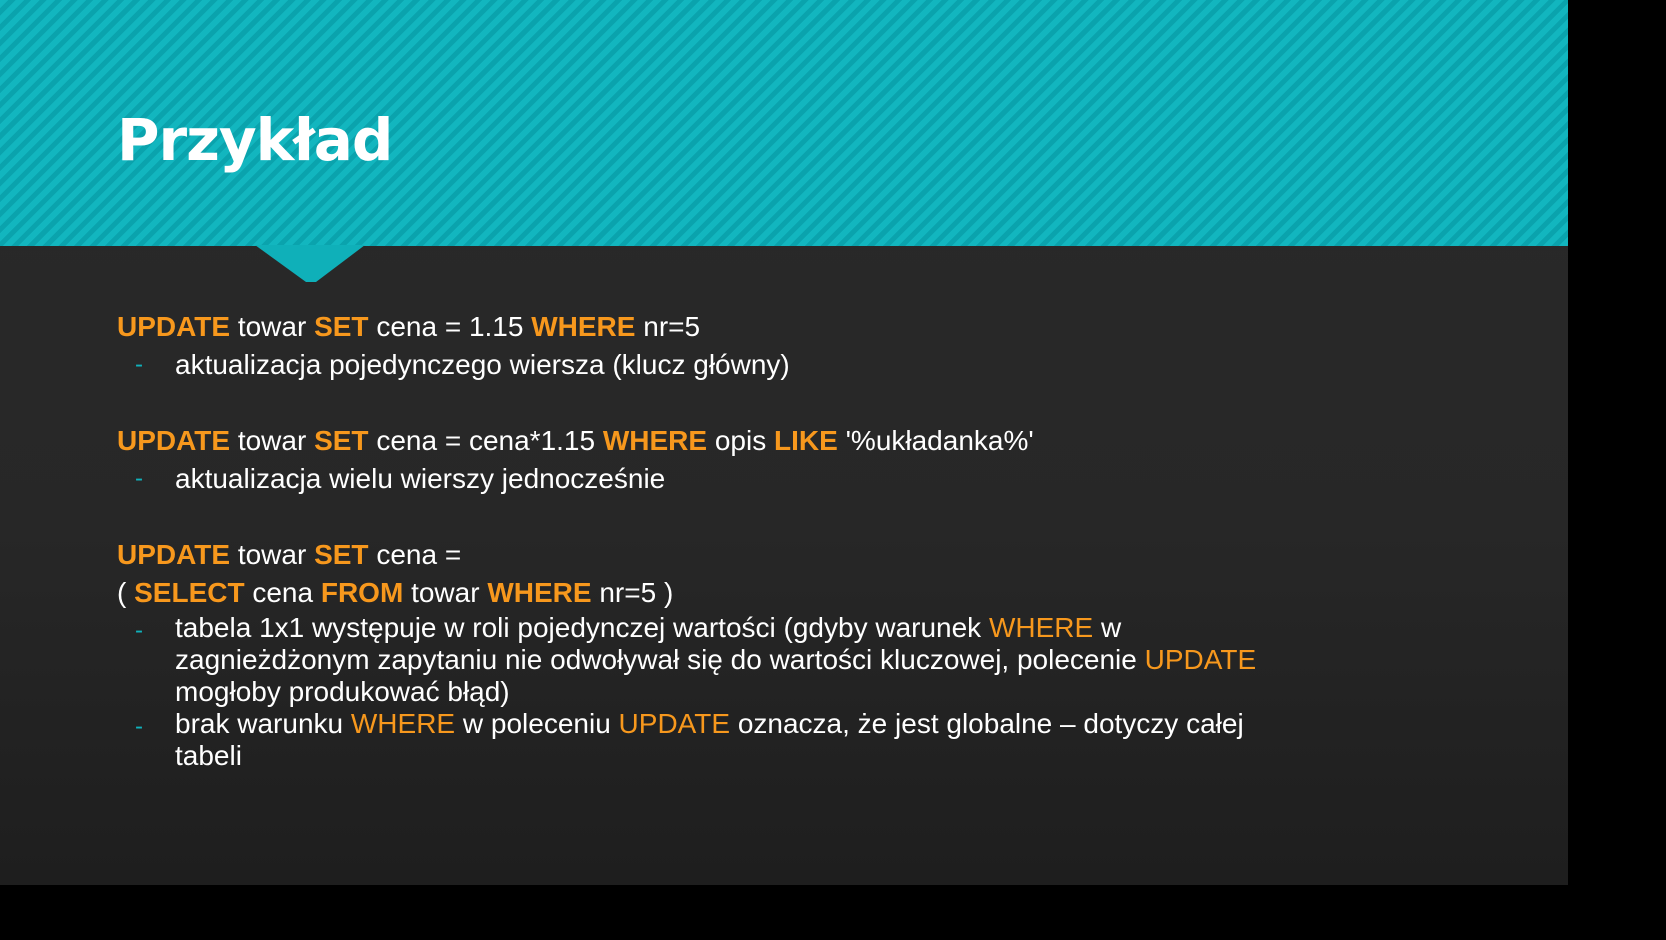 The height and width of the screenshot is (940, 1666). Describe the element at coordinates (846, 756) in the screenshot. I see `bullet-text-line: tabeli` at that location.